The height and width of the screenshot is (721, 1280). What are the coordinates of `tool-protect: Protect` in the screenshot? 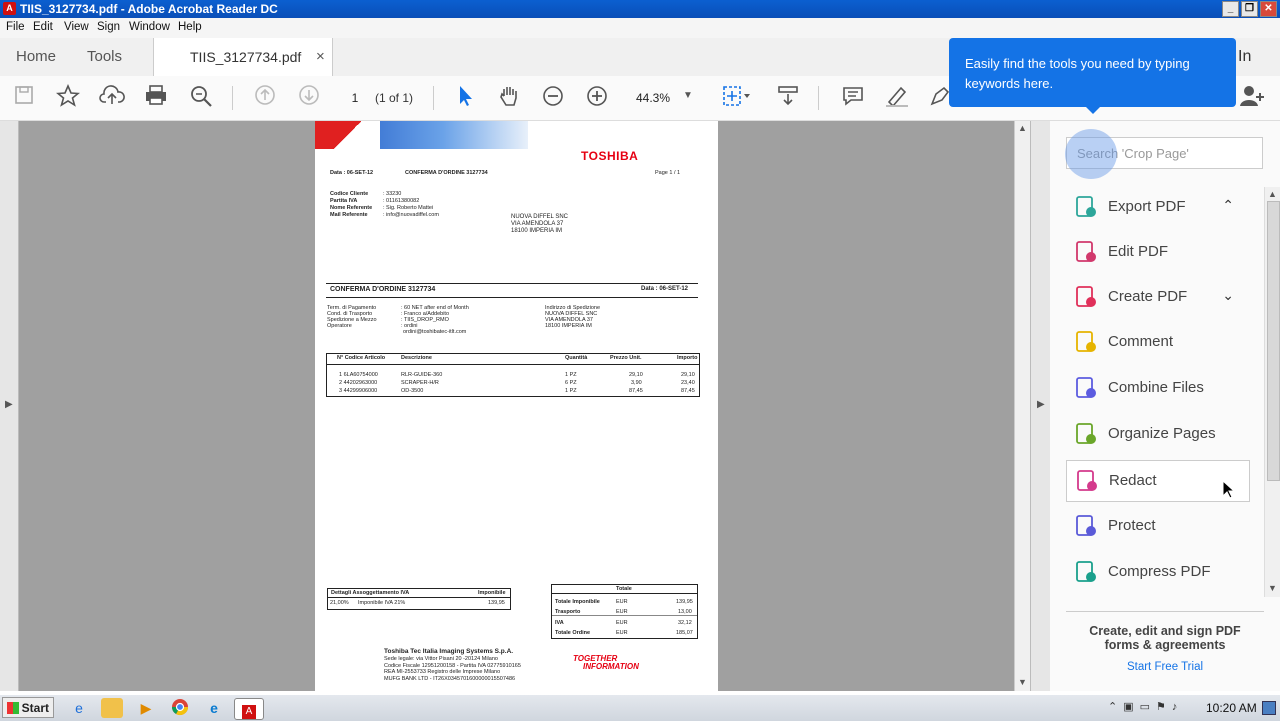 It's located at (1157, 526).